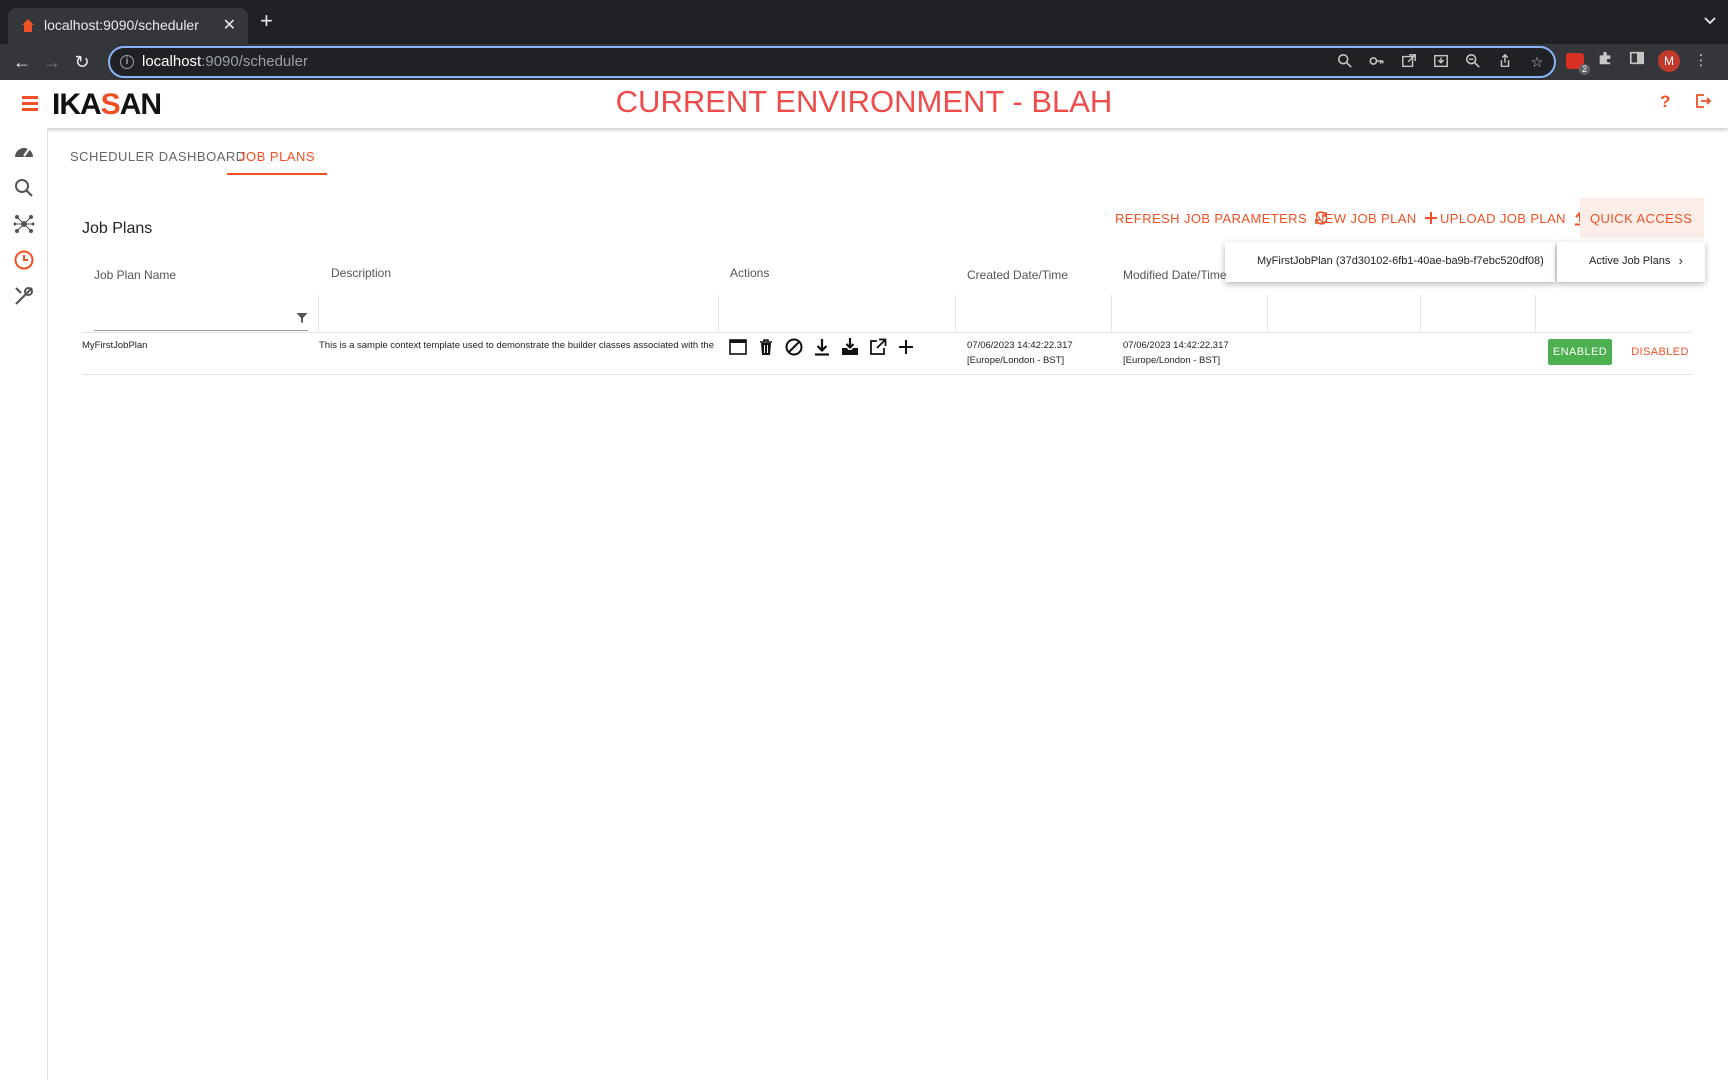 The width and height of the screenshot is (1728, 1080). I want to click on tab-search-chevron-icon, so click(1710, 20).